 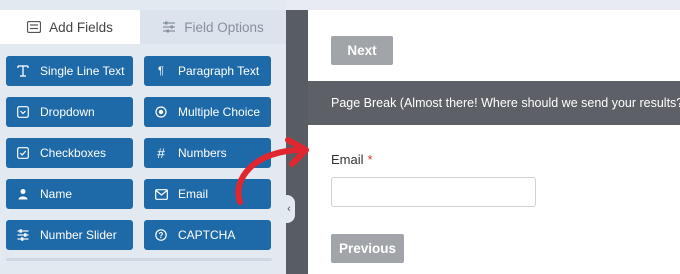 I want to click on next-button: Next, so click(x=362, y=50).